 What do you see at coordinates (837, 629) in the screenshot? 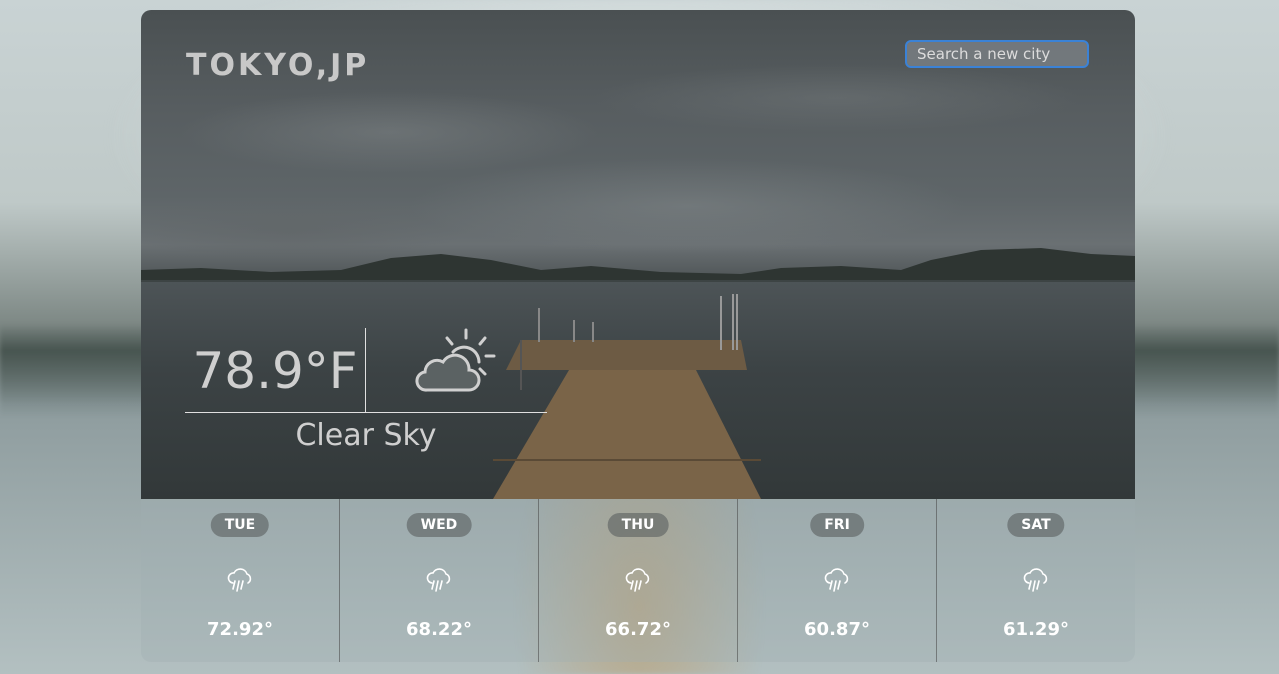
I see `day-temperature: 60.87°` at bounding box center [837, 629].